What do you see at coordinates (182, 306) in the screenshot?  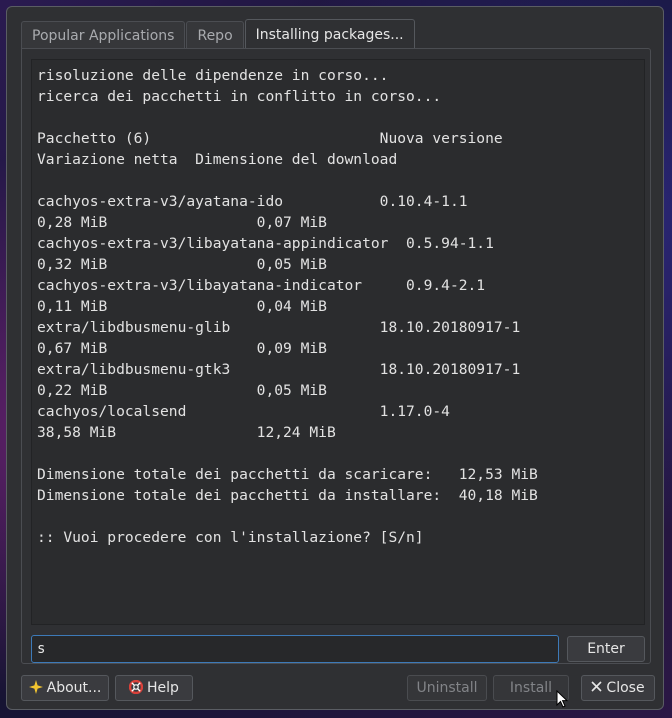 I see `terminal-line: 0,11 MiB 0,04 MiB` at bounding box center [182, 306].